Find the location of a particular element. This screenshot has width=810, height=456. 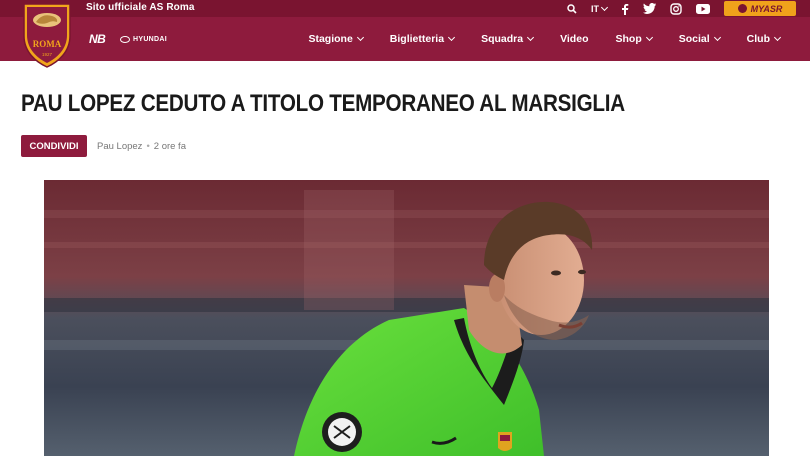

official-site-label: Sito ufficiale AS Roma is located at coordinates (140, 7).